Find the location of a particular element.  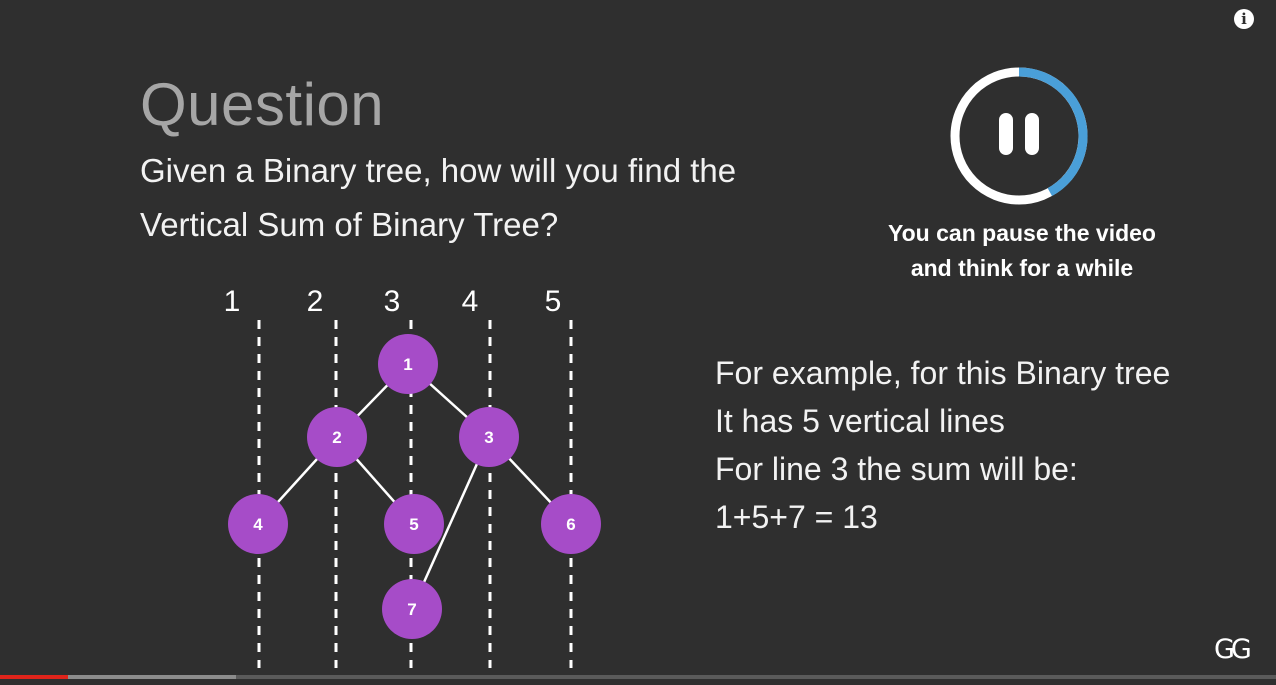

vertical-line-label: 3 is located at coordinates (392, 301).